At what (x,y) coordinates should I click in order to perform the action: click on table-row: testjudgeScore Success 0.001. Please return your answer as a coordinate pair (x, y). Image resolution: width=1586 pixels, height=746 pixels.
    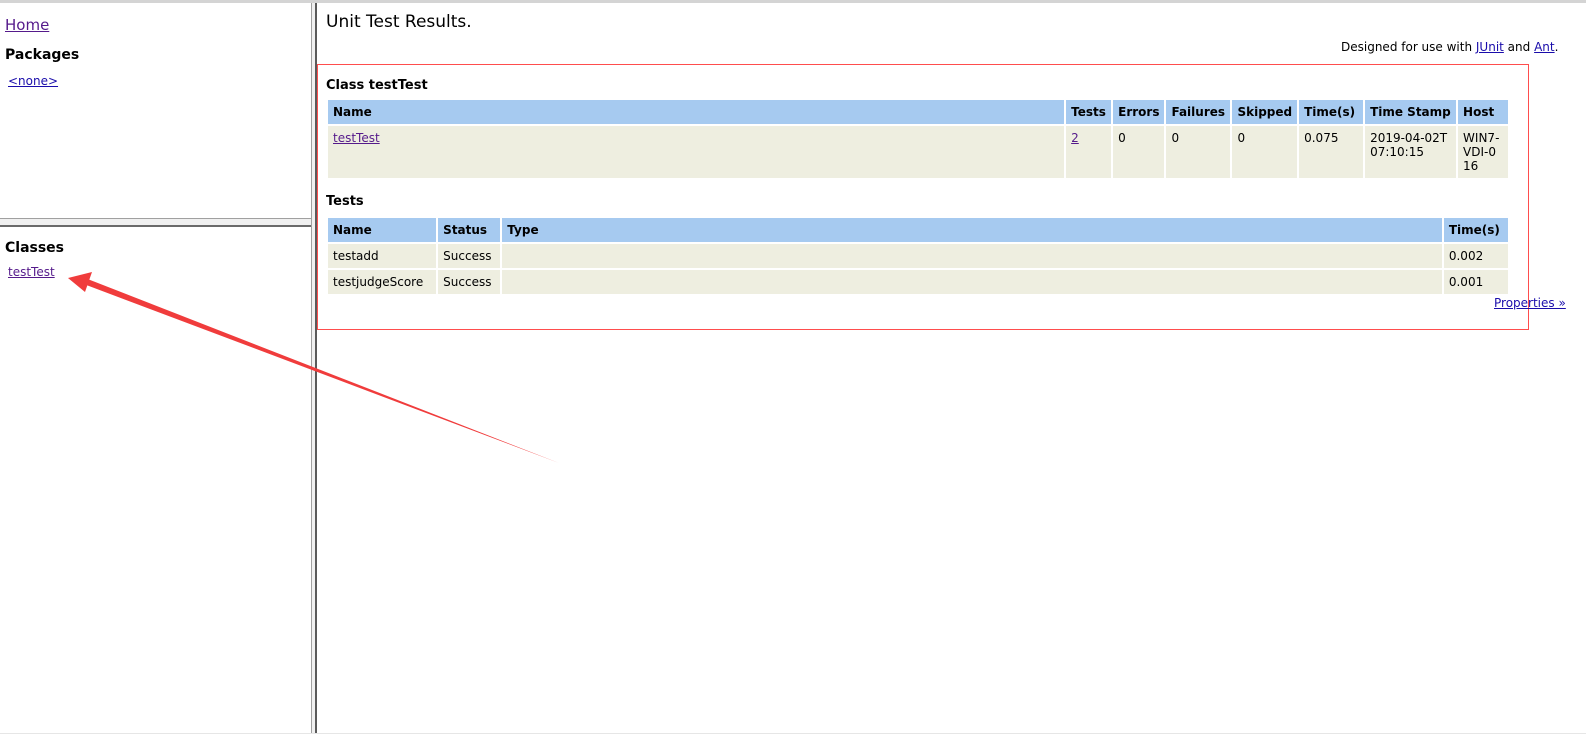
    Looking at the image, I should click on (918, 282).